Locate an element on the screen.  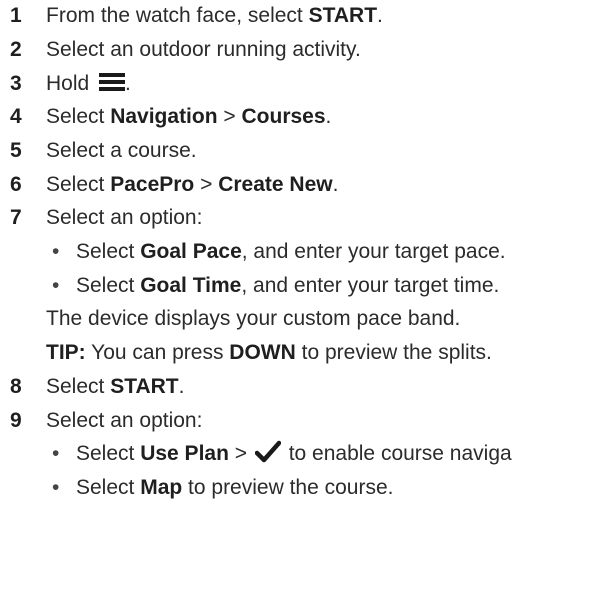
step-number: 3 is located at coordinates (16, 83).